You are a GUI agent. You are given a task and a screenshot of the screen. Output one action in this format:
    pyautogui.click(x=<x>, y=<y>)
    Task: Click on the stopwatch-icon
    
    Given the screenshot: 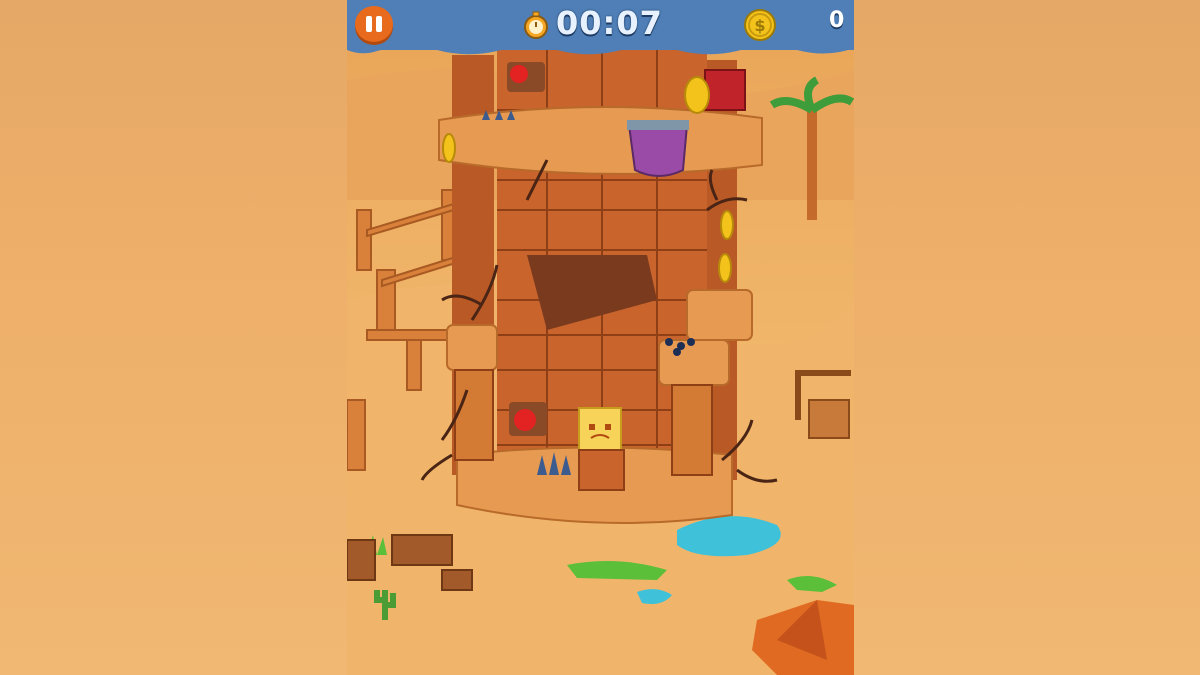 What is the action you would take?
    pyautogui.click(x=536, y=25)
    